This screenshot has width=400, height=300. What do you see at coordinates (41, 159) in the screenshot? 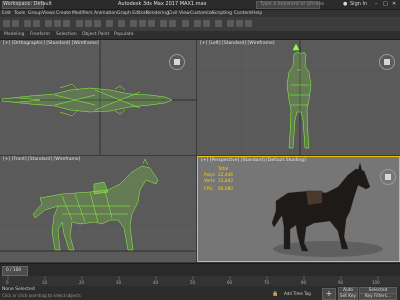
I see `viewport-label-front: [+] [Front] [Standard] [Wireframe]` at bounding box center [41, 159].